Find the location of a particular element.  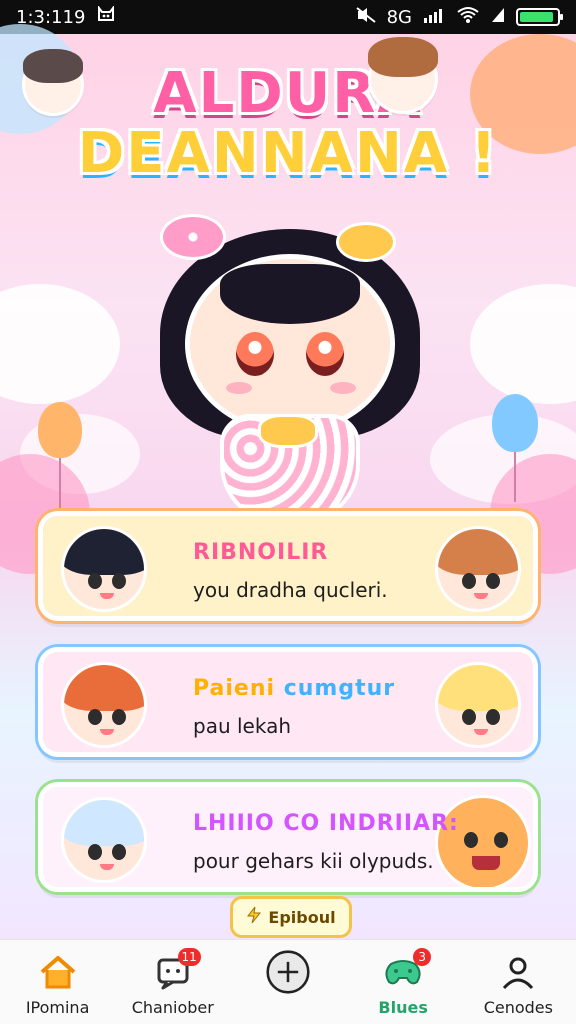

episode-chip: Epiboul is located at coordinates (291, 917).